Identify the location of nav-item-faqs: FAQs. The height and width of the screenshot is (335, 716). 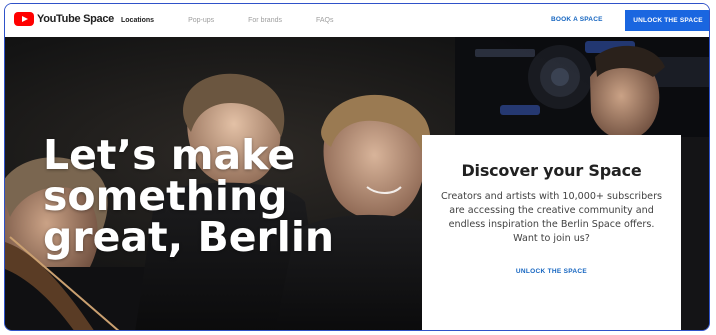
(325, 20).